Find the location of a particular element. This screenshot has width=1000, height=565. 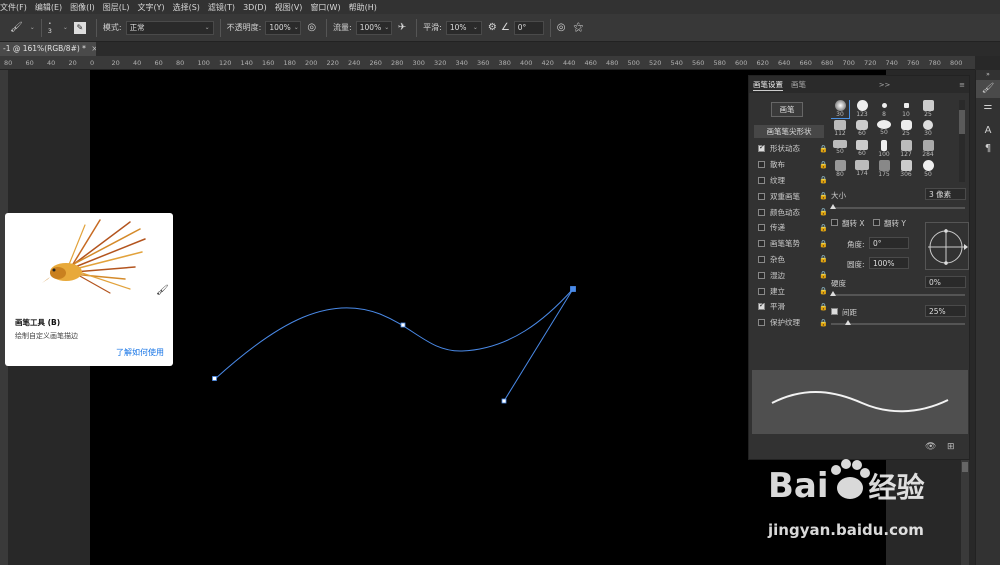

brush-preset: 127 is located at coordinates (906, 149).